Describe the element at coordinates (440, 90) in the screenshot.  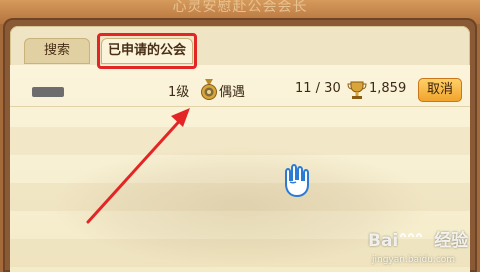
I see `cancel-button: 取消` at that location.